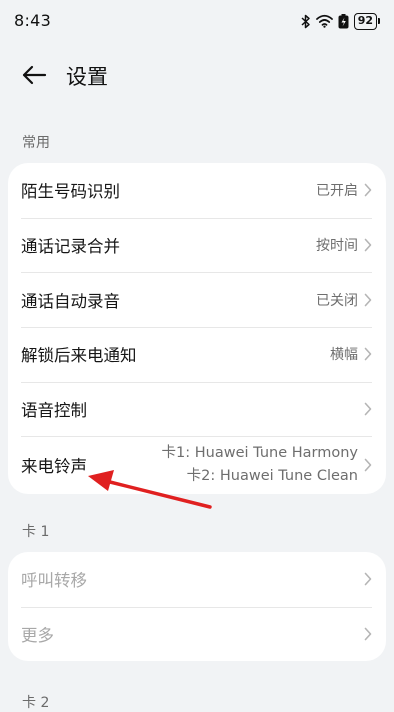  Describe the element at coordinates (33, 20) in the screenshot. I see `status-time: 8:43` at that location.